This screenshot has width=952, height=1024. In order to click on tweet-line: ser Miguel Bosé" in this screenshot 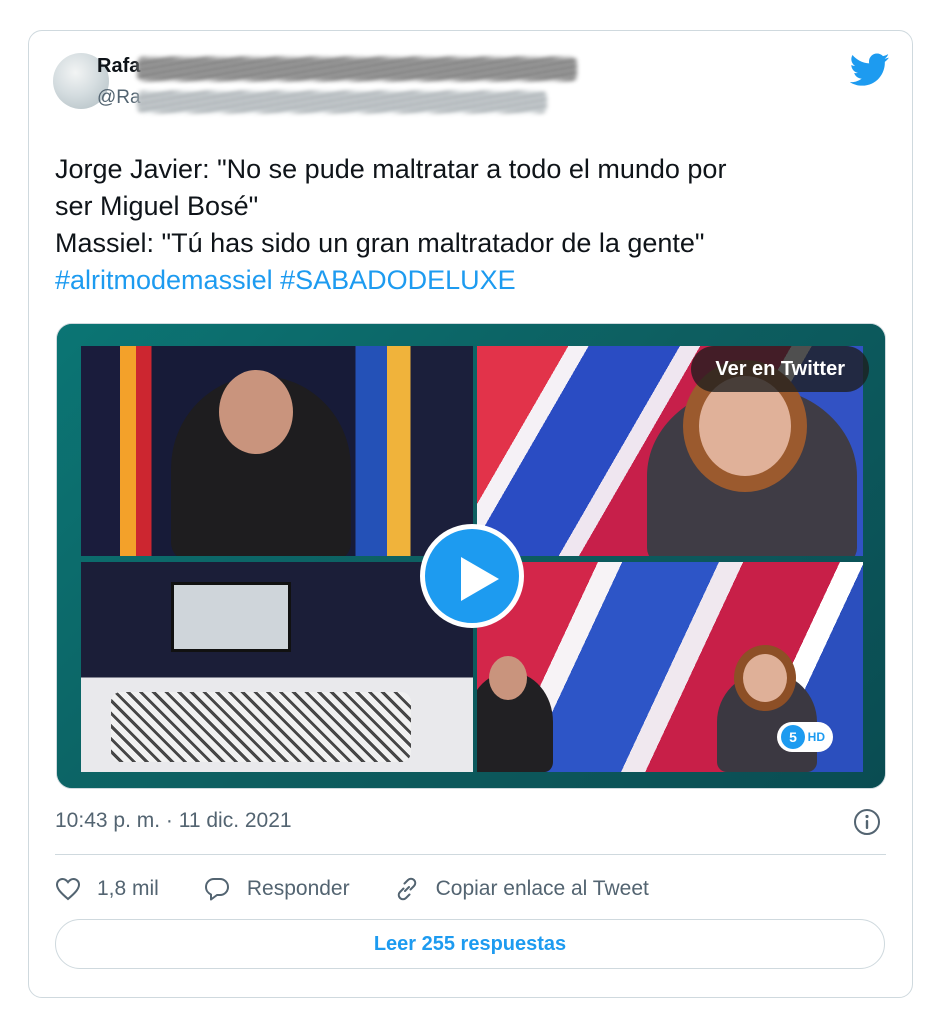, I will do `click(157, 206)`.